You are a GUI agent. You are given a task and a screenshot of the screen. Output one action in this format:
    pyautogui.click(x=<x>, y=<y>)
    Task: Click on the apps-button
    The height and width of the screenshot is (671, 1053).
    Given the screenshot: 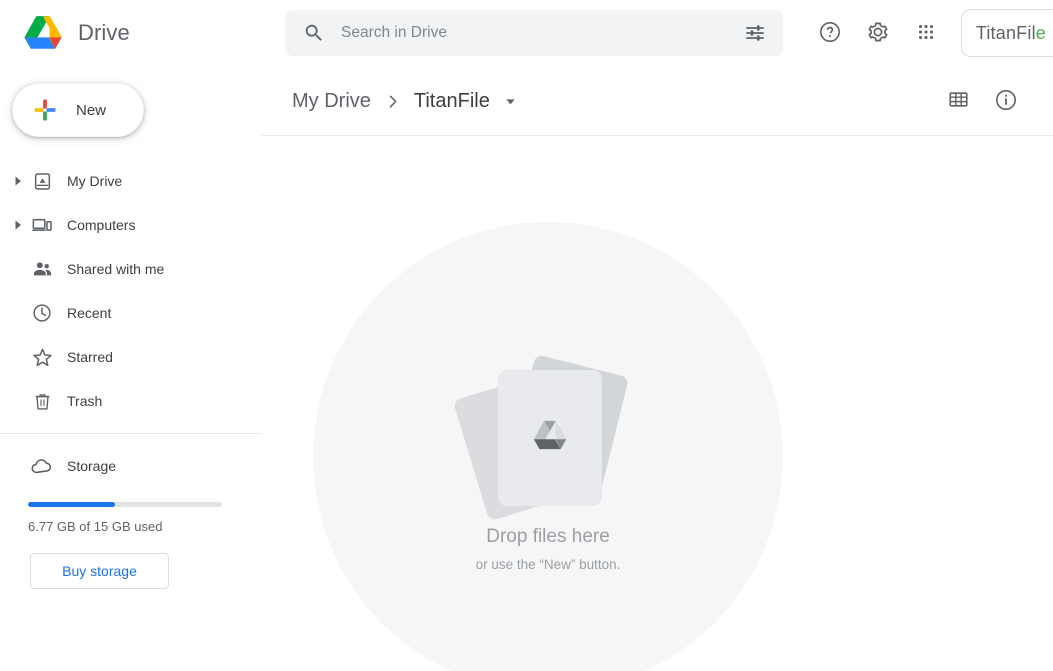 What is the action you would take?
    pyautogui.click(x=926, y=33)
    